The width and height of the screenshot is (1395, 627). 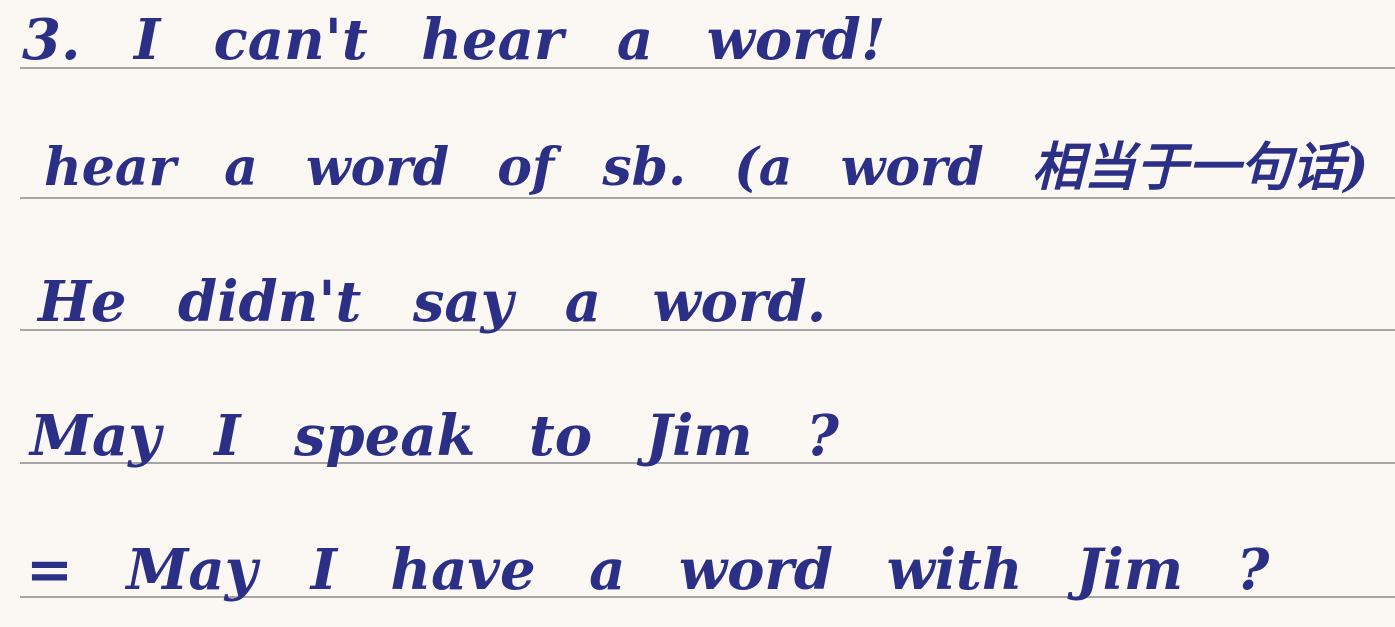 What do you see at coordinates (706, 167) in the screenshot?
I see `handwritten-line-2: hear a word of sb. (a word 相当于一句话)` at bounding box center [706, 167].